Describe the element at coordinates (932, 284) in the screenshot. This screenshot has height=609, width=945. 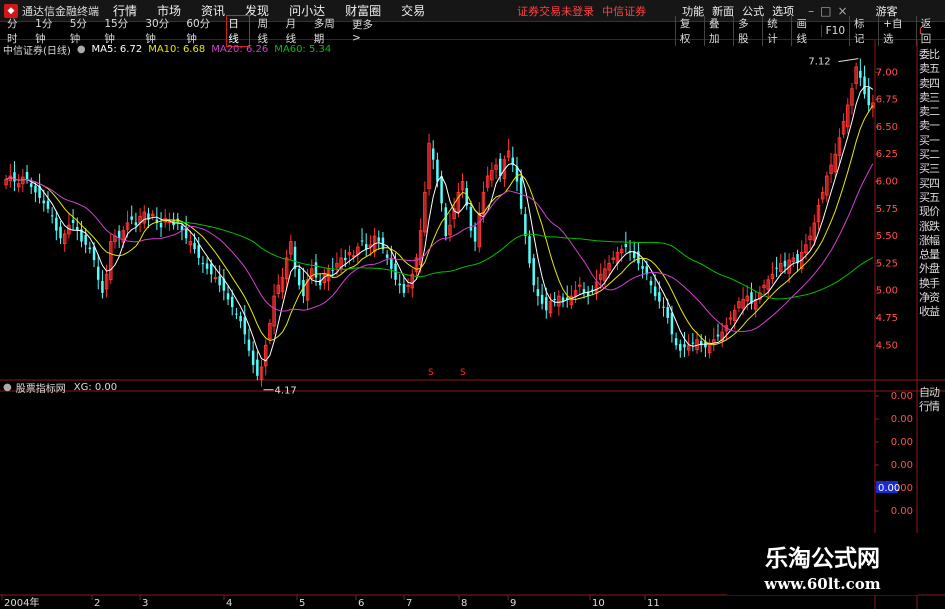
I see `quote-item-16: 换手` at that location.